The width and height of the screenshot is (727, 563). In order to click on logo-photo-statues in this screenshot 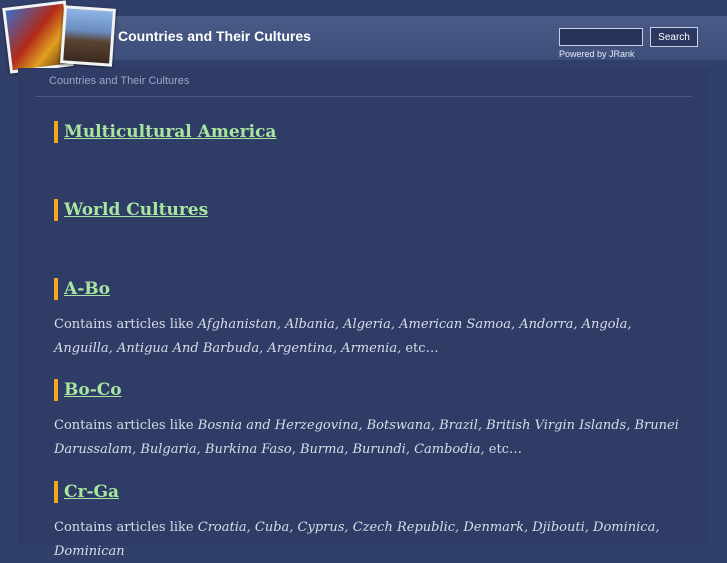, I will do `click(88, 36)`.